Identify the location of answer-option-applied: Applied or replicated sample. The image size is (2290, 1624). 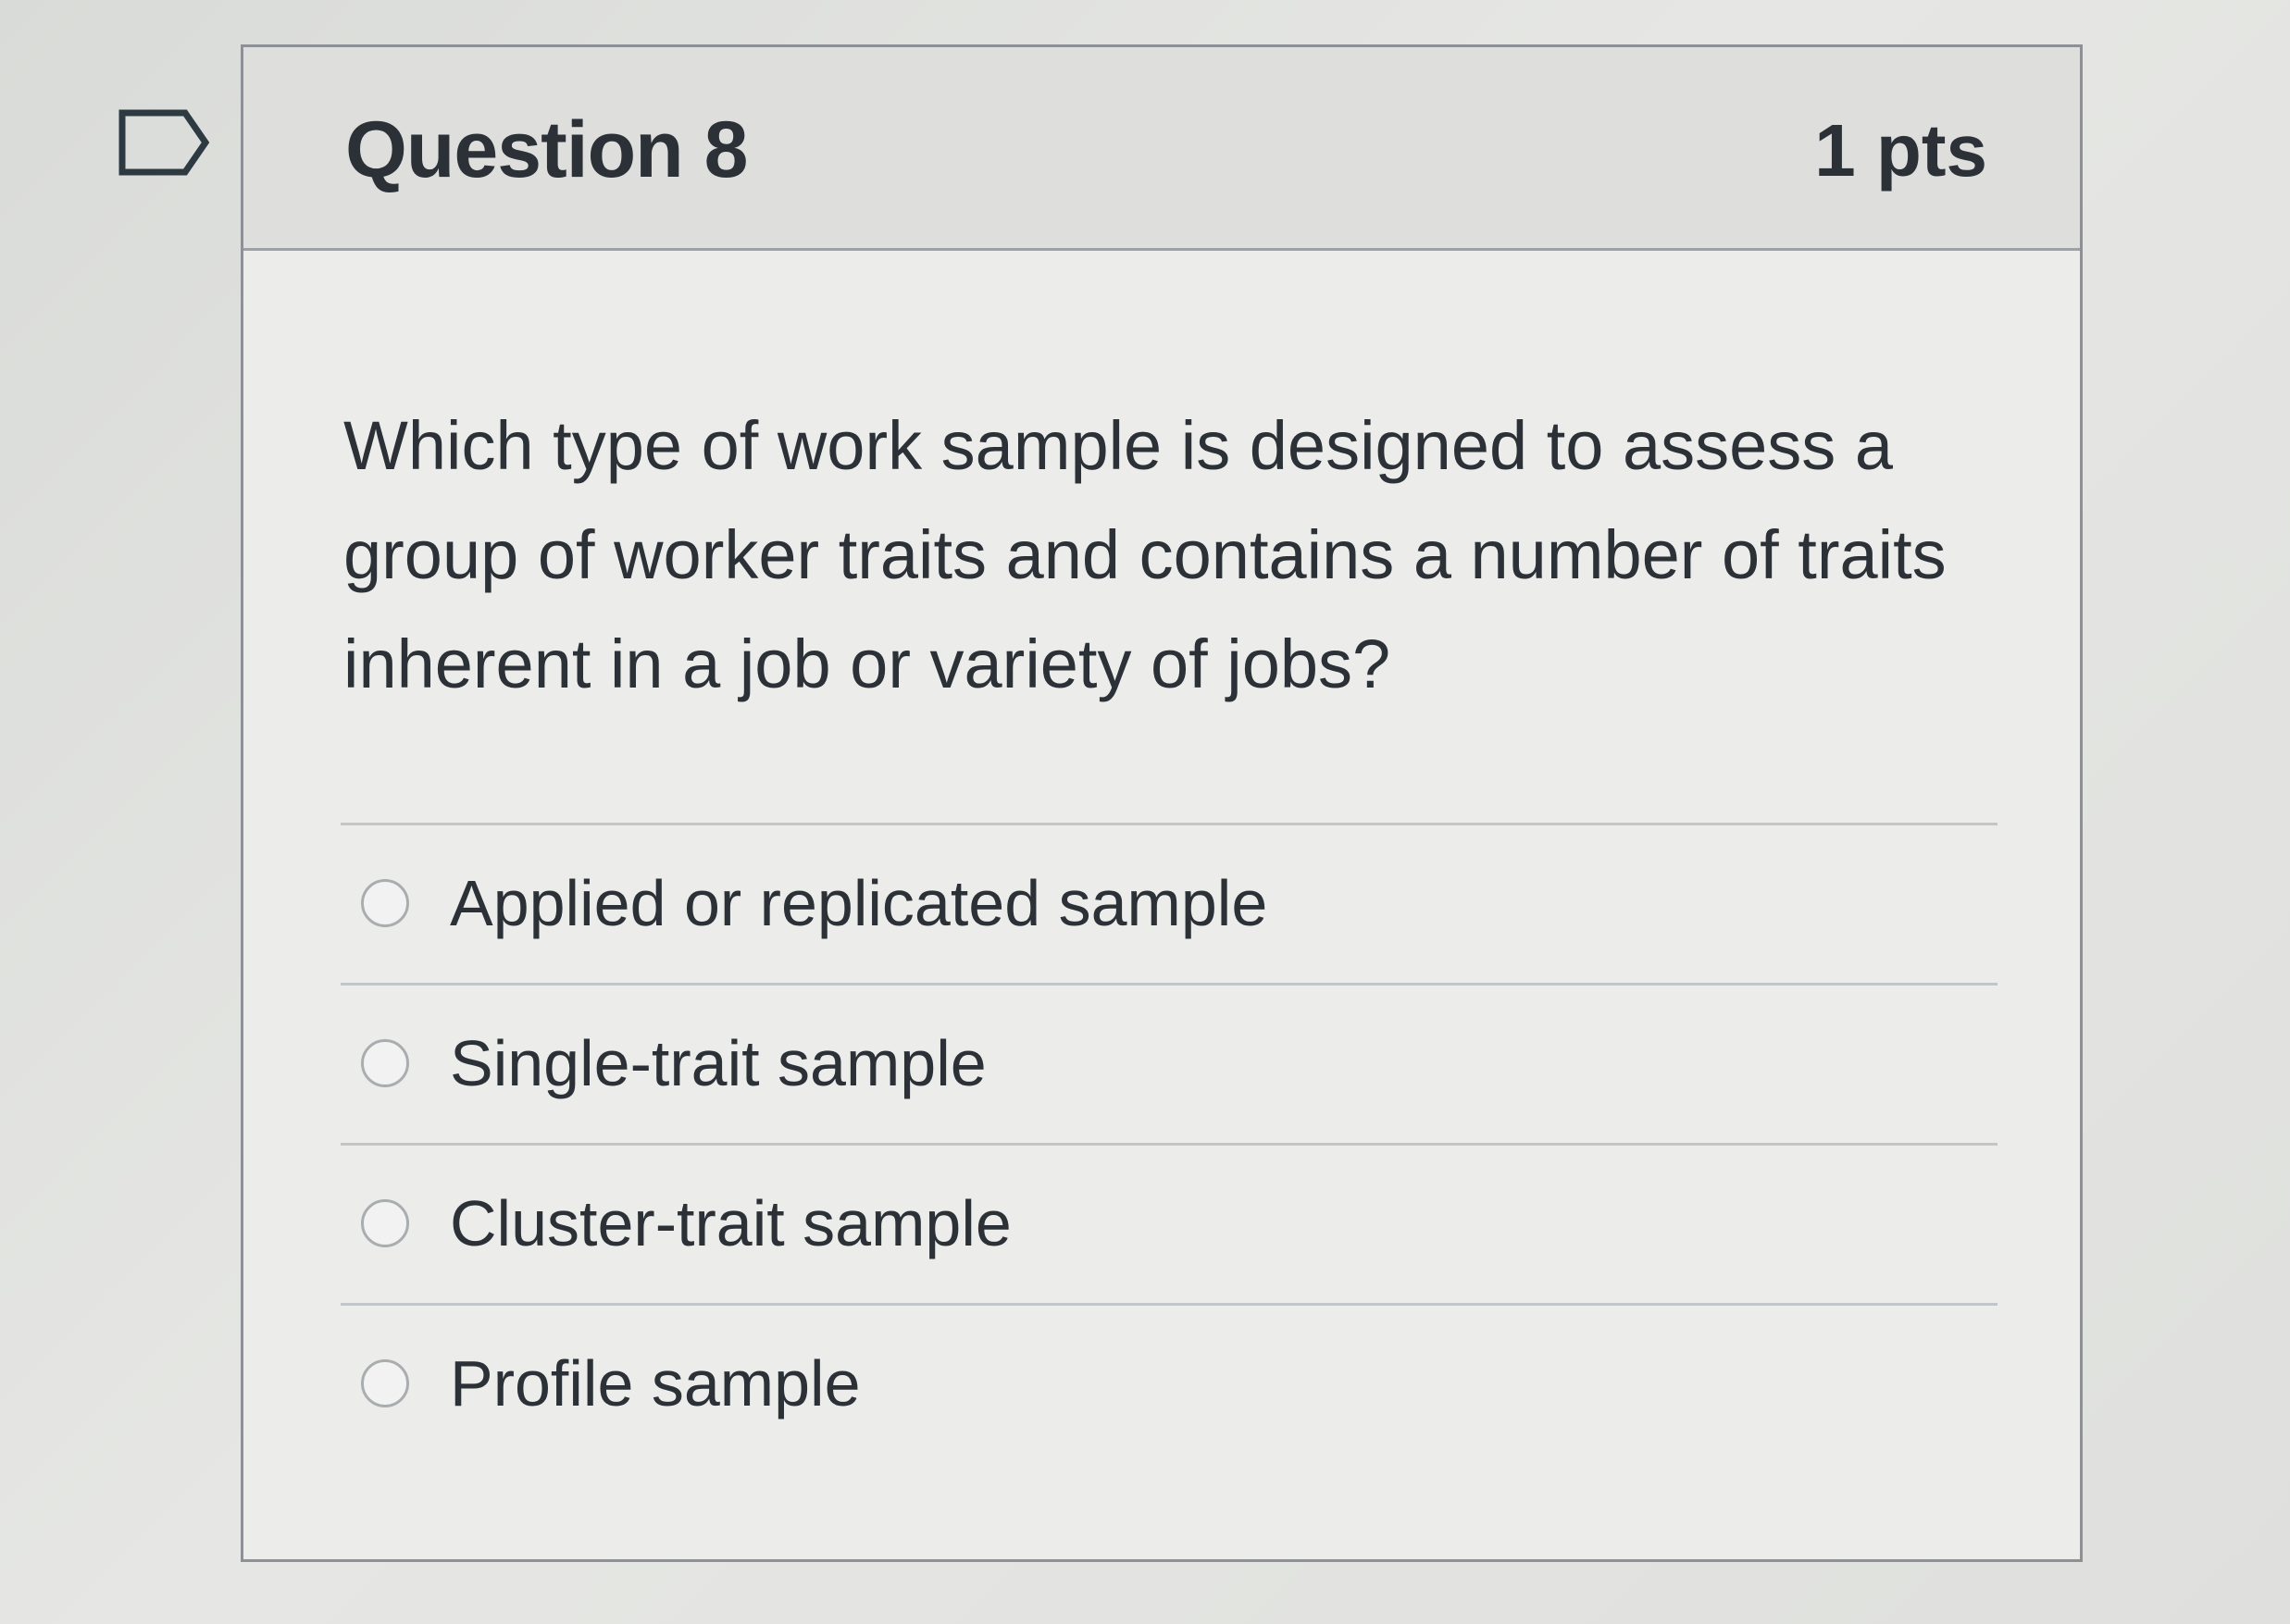
(1170, 905).